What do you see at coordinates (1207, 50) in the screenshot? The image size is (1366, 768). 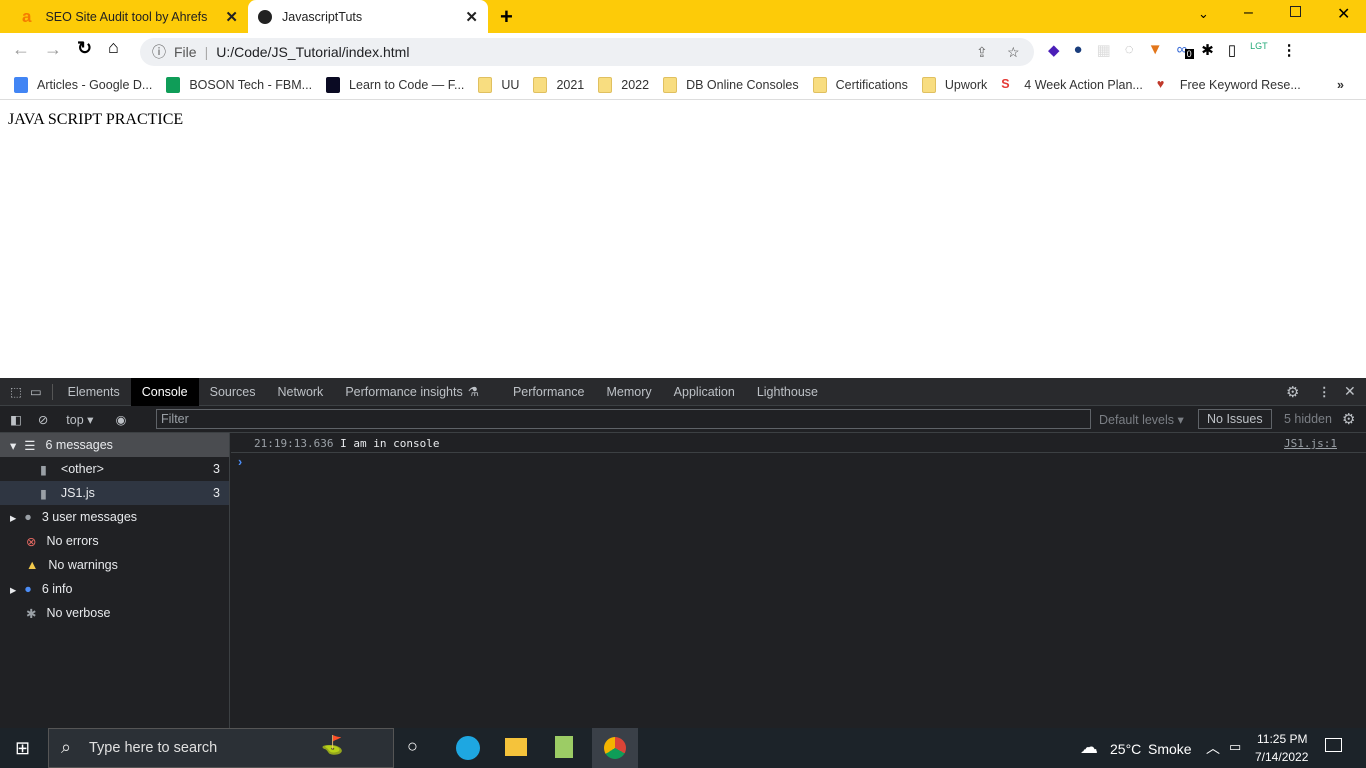 I see `puzzle-icon: ✱` at bounding box center [1207, 50].